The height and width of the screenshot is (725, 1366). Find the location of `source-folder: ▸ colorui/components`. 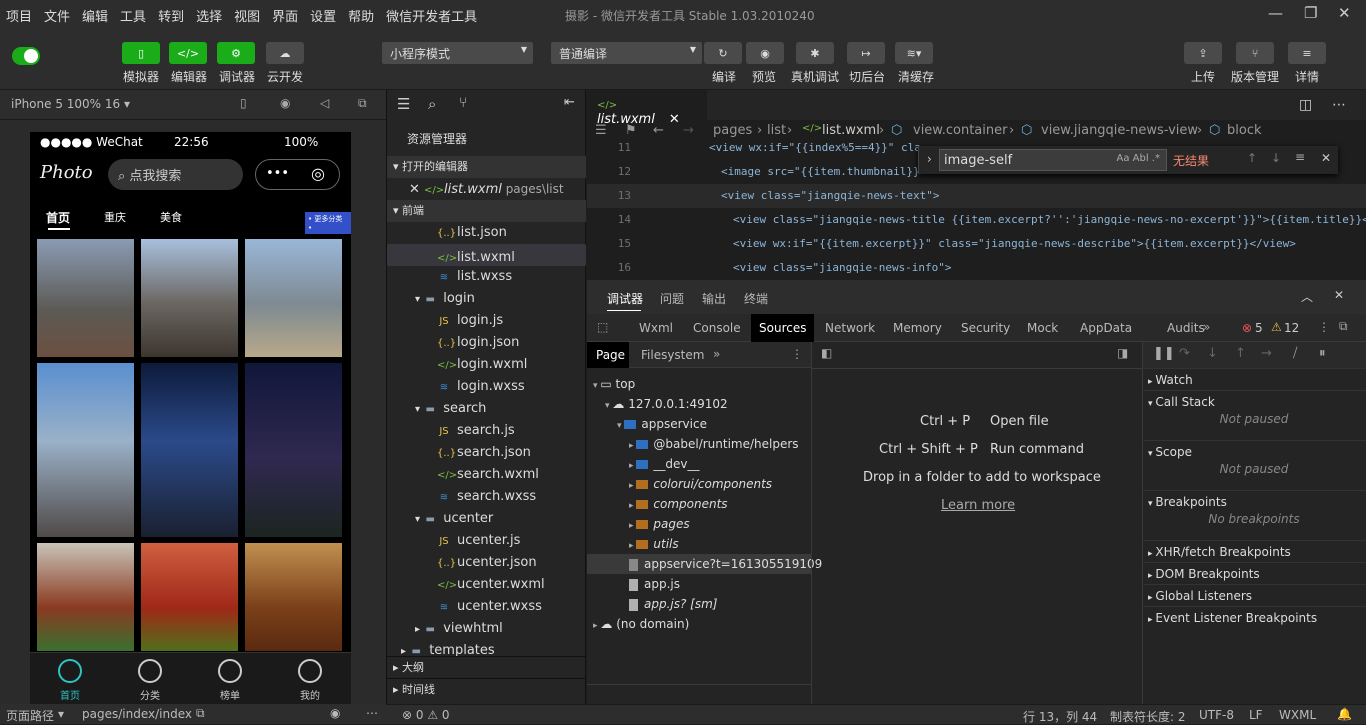

source-folder: ▸ colorui/components is located at coordinates (700, 484).